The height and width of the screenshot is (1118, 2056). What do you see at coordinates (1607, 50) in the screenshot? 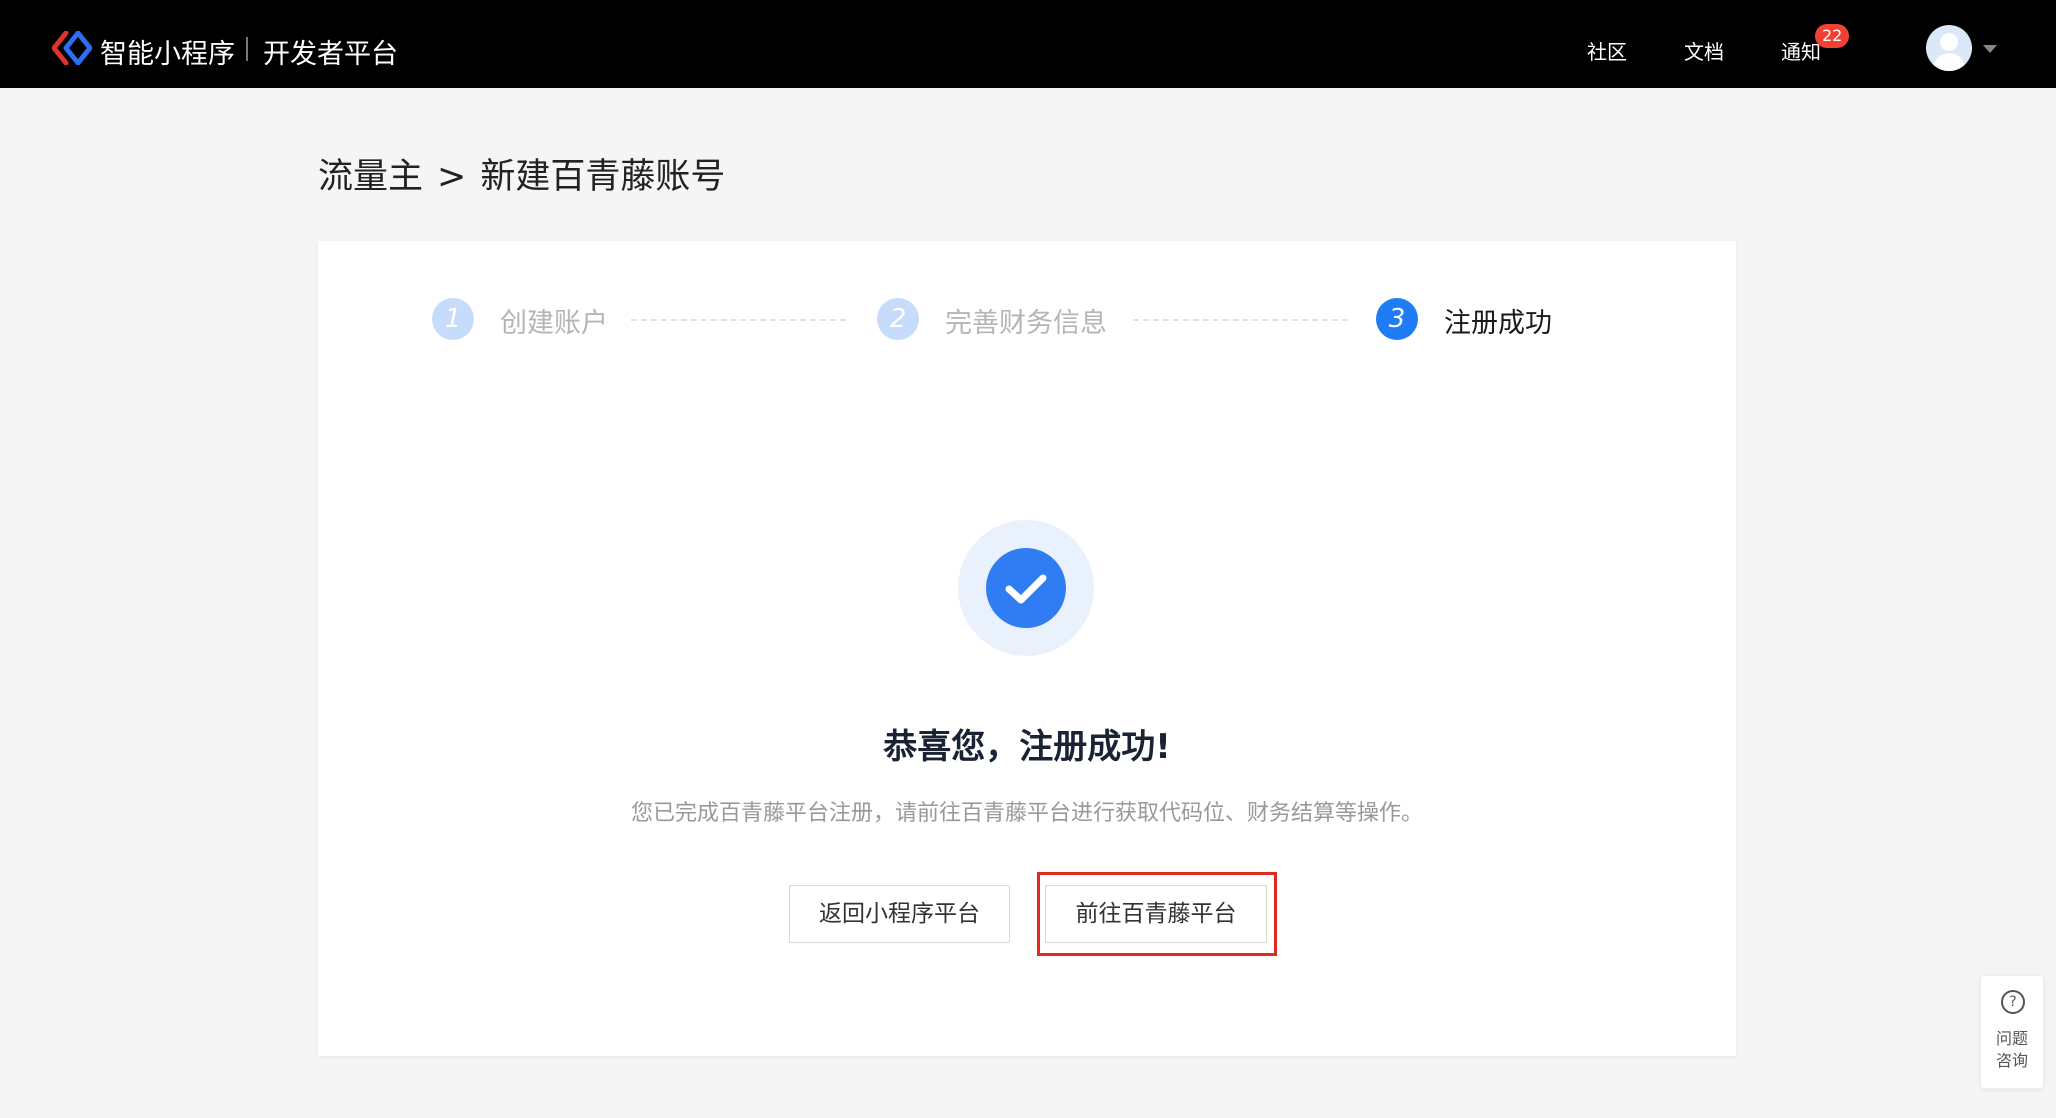
I see `nav-community-link: 社区` at bounding box center [1607, 50].